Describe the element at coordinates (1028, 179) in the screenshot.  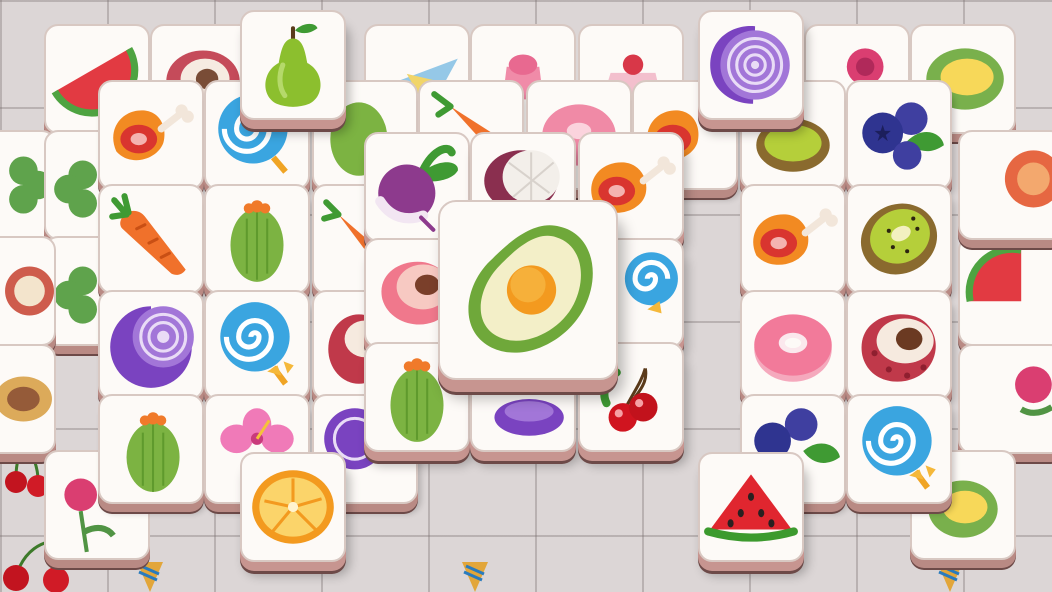
I see `tomato-icon` at that location.